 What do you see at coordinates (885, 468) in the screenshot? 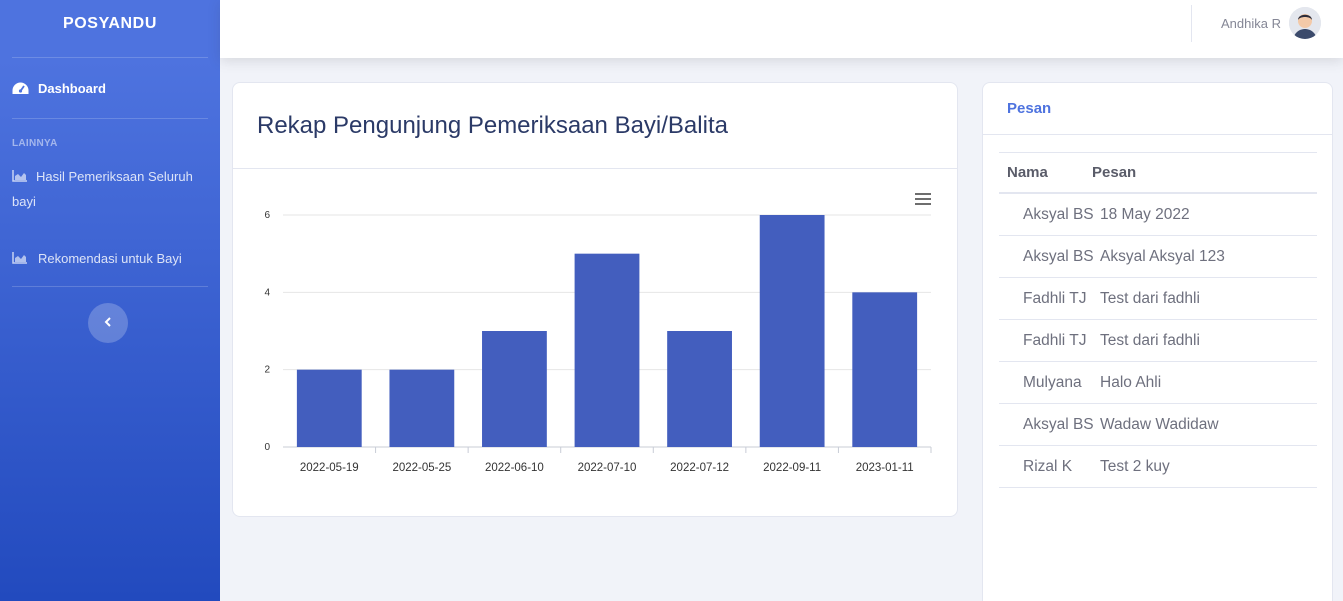
I see `x-tick-label: 2023-01-11` at bounding box center [885, 468].